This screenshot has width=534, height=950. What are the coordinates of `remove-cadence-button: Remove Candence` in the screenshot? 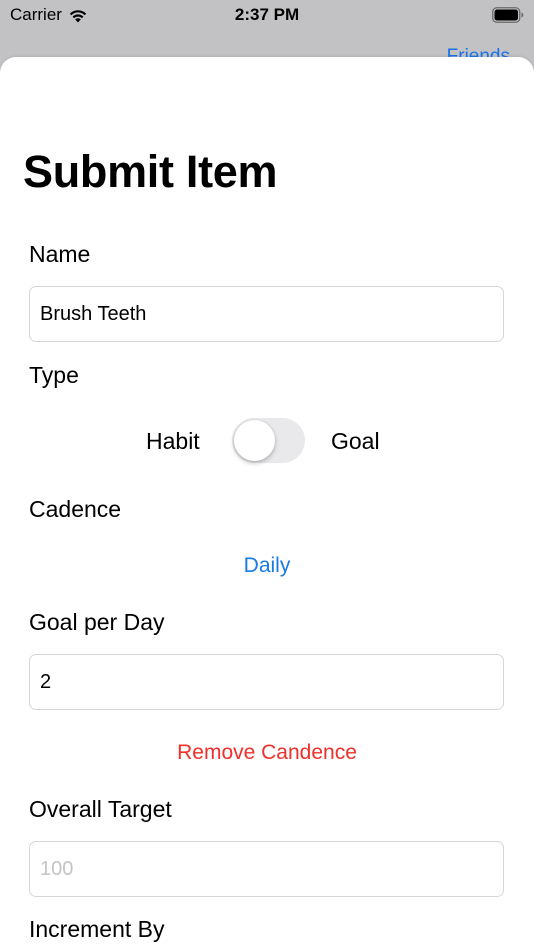 It's located at (267, 753).